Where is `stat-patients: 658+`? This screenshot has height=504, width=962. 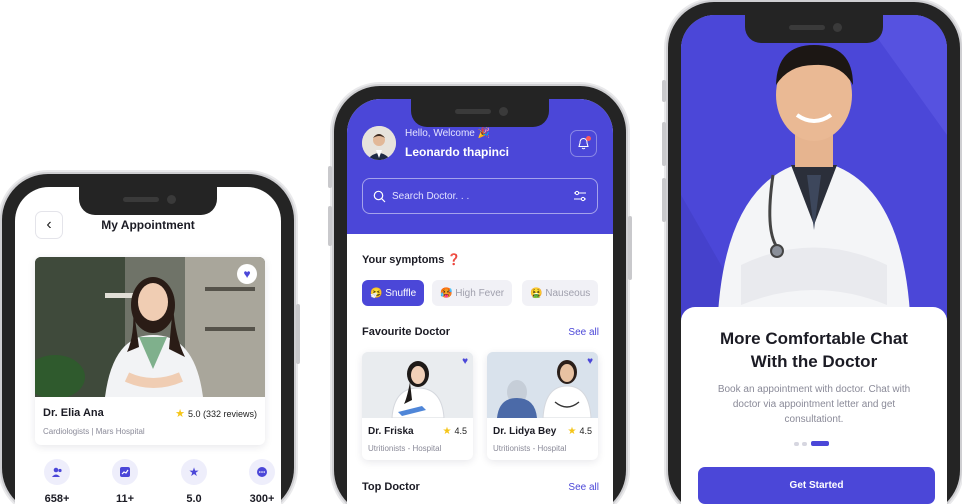 stat-patients: 658+ is located at coordinates (57, 481).